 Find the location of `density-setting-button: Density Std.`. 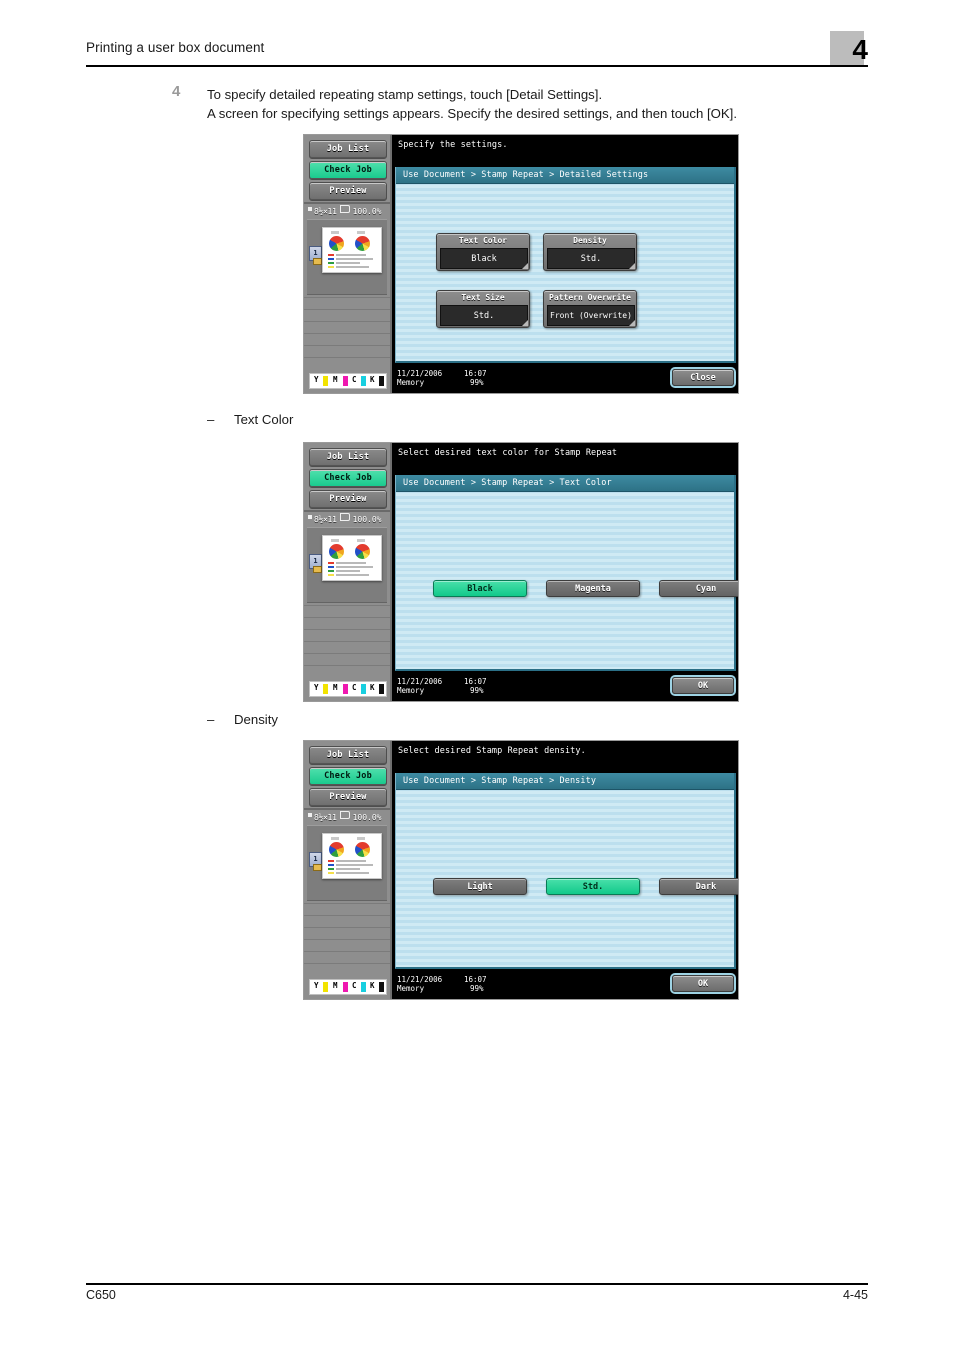

density-setting-button: Density Std. is located at coordinates (590, 252).